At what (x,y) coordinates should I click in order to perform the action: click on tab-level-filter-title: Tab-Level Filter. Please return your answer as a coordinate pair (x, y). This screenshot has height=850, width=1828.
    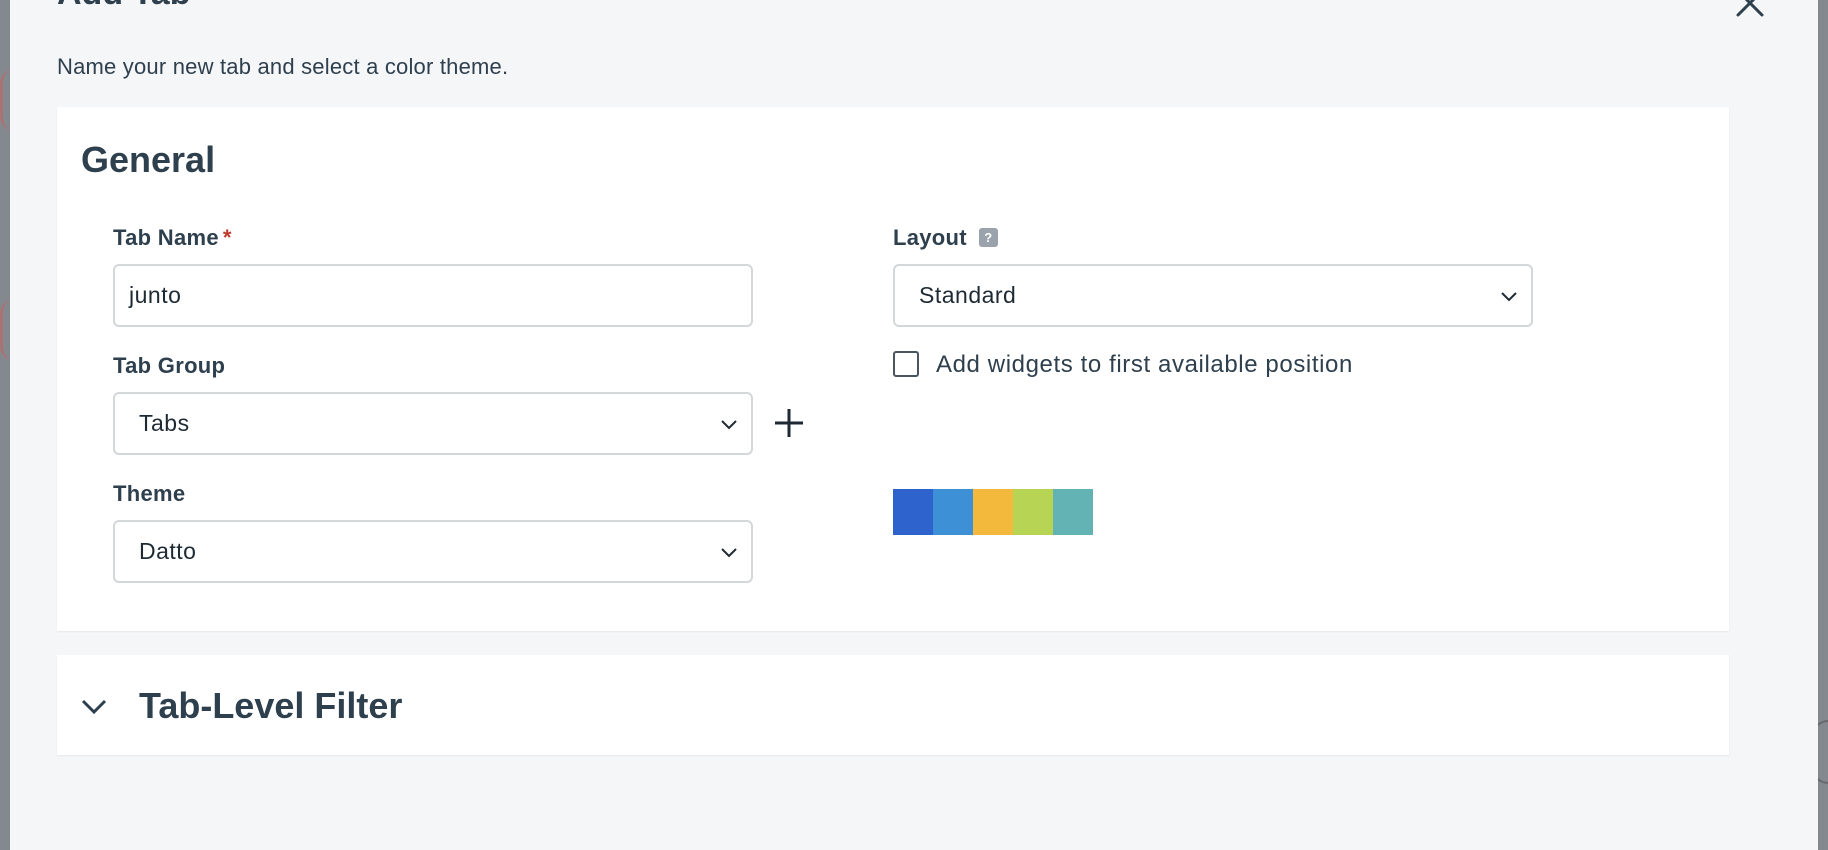
    Looking at the image, I should click on (271, 705).